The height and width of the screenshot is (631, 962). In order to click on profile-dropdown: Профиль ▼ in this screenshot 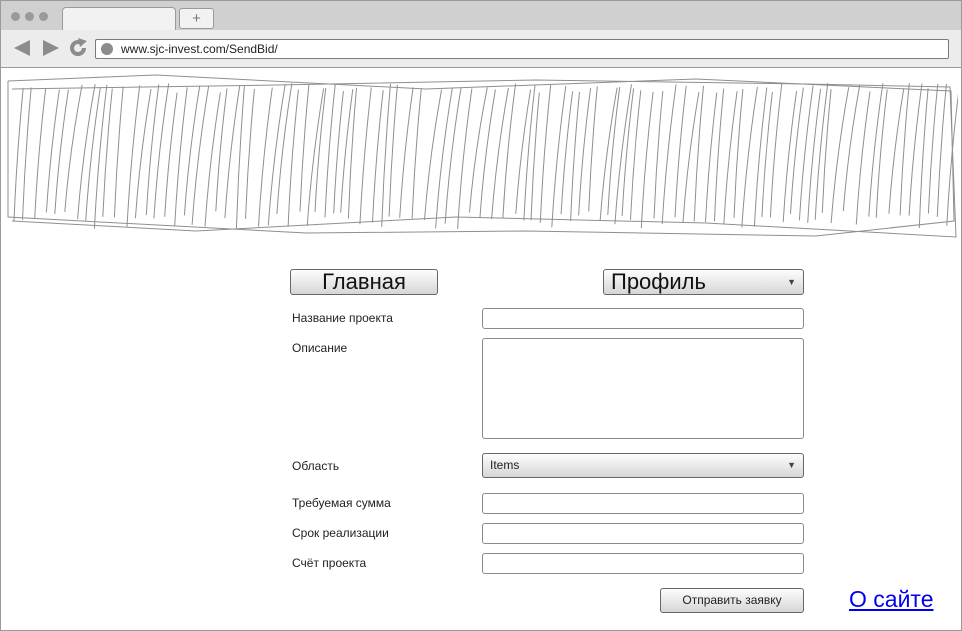, I will do `click(703, 282)`.